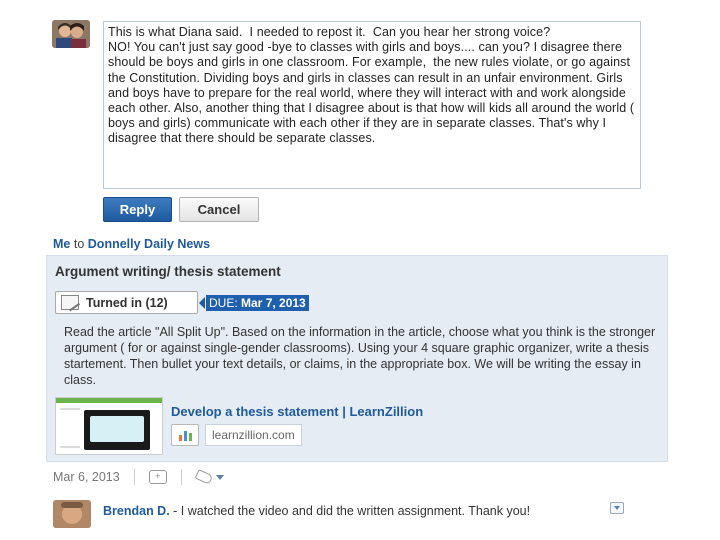  I want to click on post-date: Mar 6, 2013, so click(86, 477).